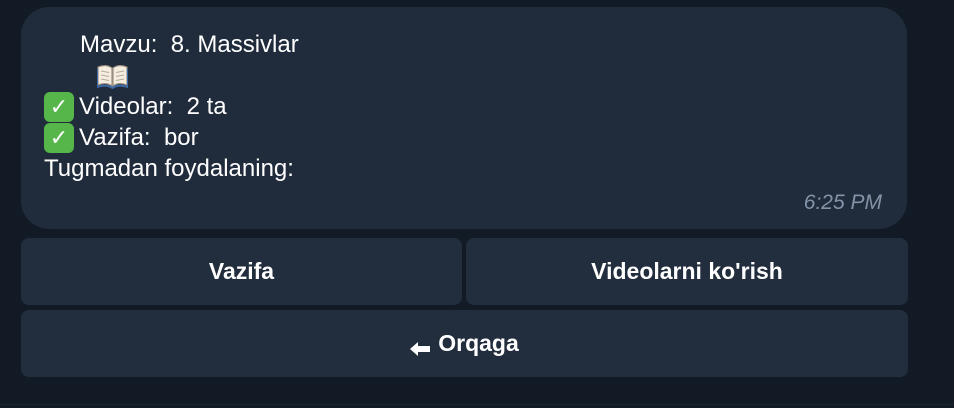 This screenshot has width=954, height=408. Describe the element at coordinates (234, 44) in the screenshot. I see `topic-value: 8. Massivlar` at that location.